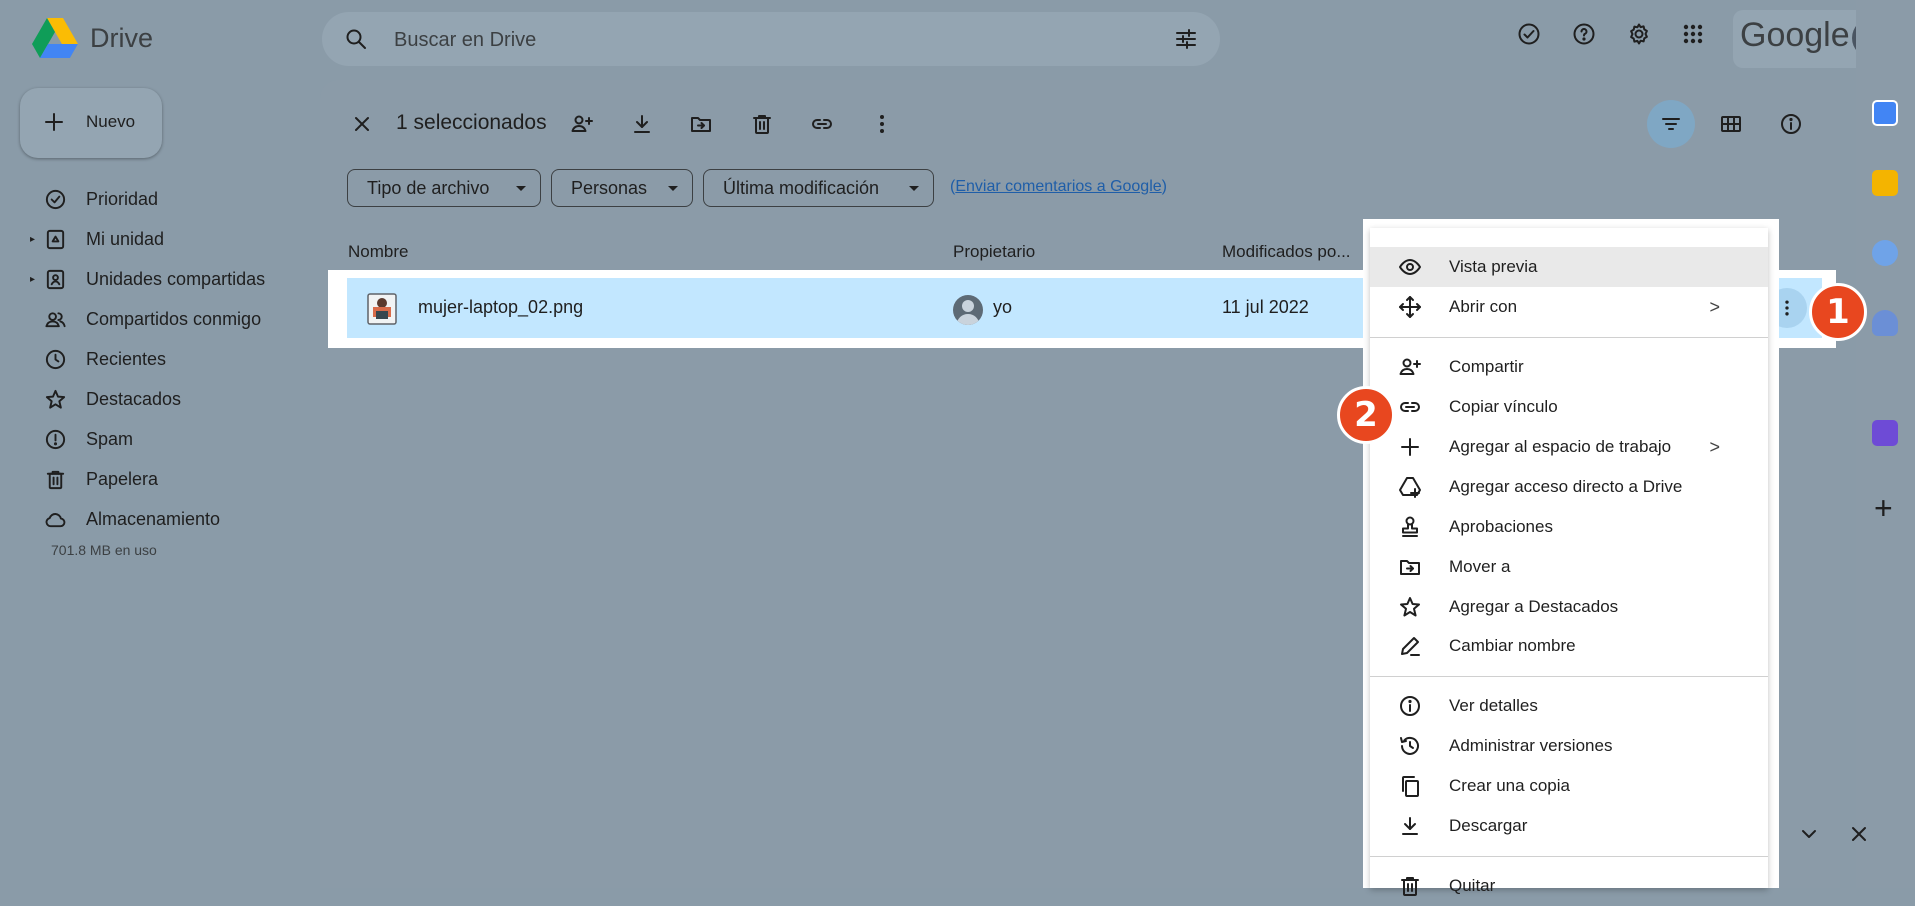 The height and width of the screenshot is (906, 1915). What do you see at coordinates (1569, 706) in the screenshot?
I see `menu-item-view-details: Ver detalles` at bounding box center [1569, 706].